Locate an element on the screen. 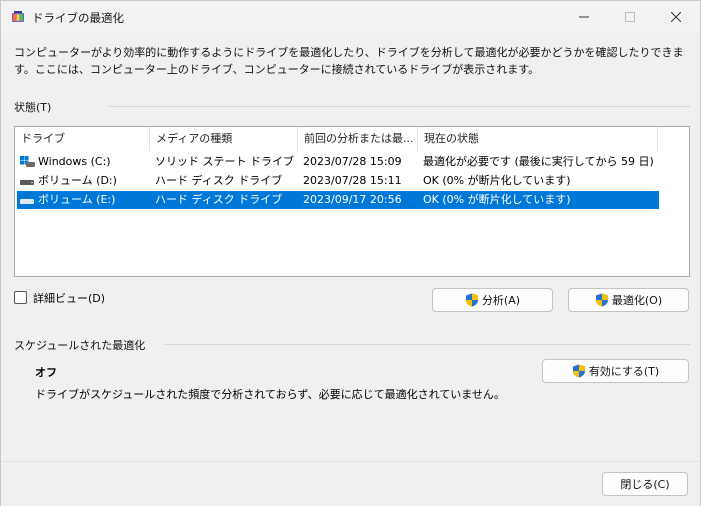 Image resolution: width=701 pixels, height=506 pixels. optimize-button: 最適化(O) is located at coordinates (628, 300).